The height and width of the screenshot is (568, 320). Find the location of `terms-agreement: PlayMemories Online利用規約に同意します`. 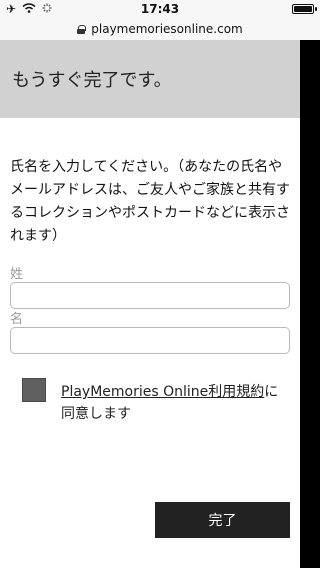

terms-agreement: PlayMemories Online利用規約に同意します is located at coordinates (150, 403).